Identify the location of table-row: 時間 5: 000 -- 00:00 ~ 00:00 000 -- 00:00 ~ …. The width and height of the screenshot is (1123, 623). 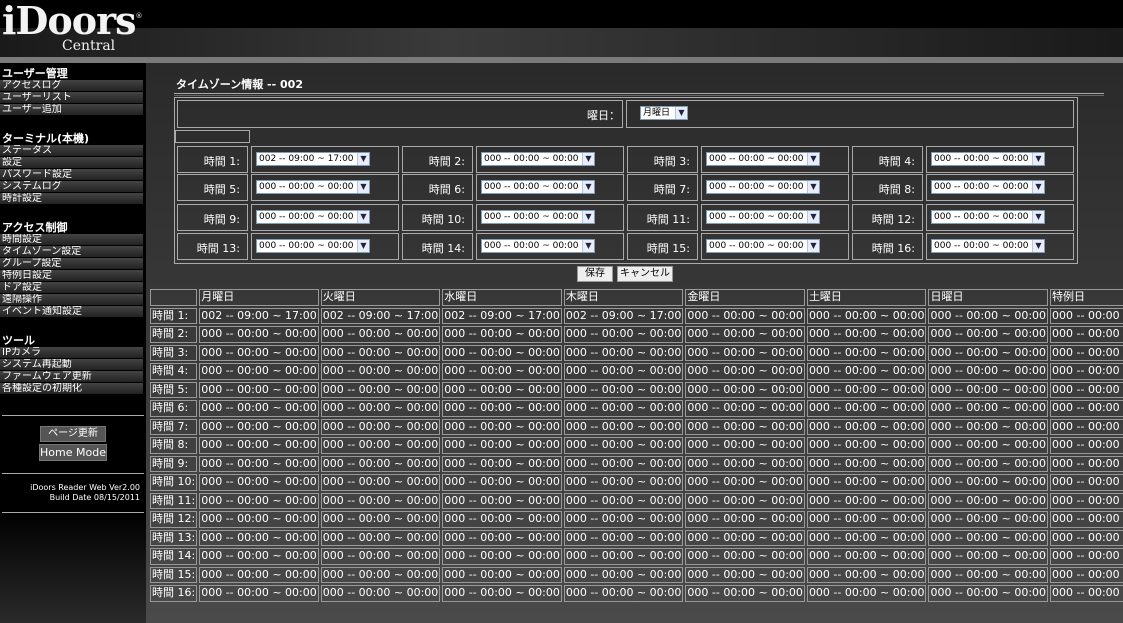
(636, 389).